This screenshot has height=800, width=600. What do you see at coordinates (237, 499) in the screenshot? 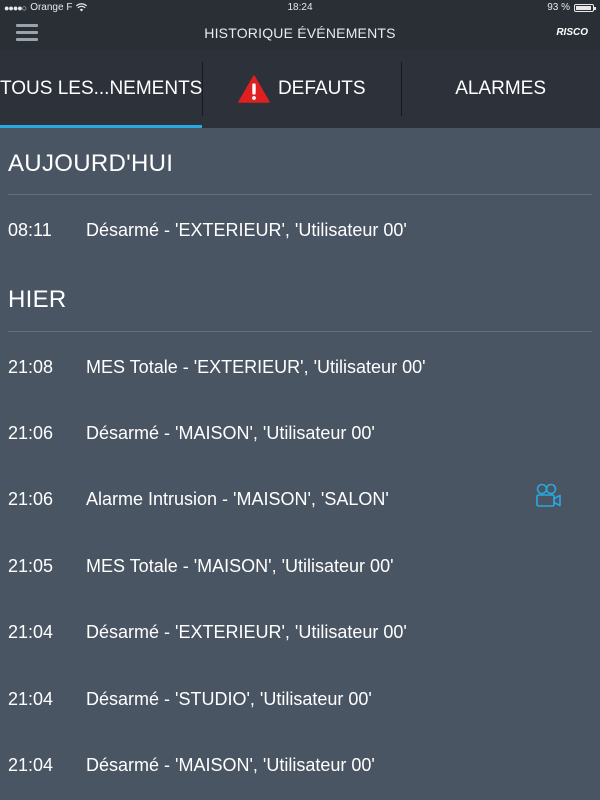
I see `event-description: Alarme Intrusion - 'MAISON', 'SALON'` at bounding box center [237, 499].